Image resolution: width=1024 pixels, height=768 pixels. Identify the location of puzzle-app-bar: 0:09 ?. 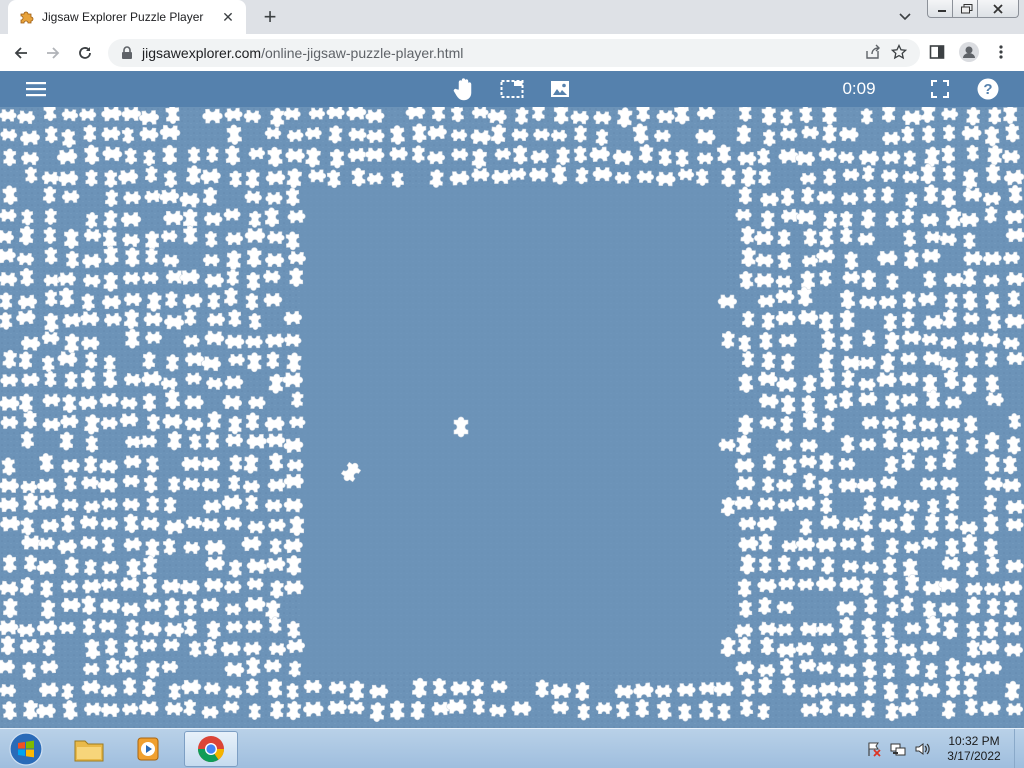
(512, 89).